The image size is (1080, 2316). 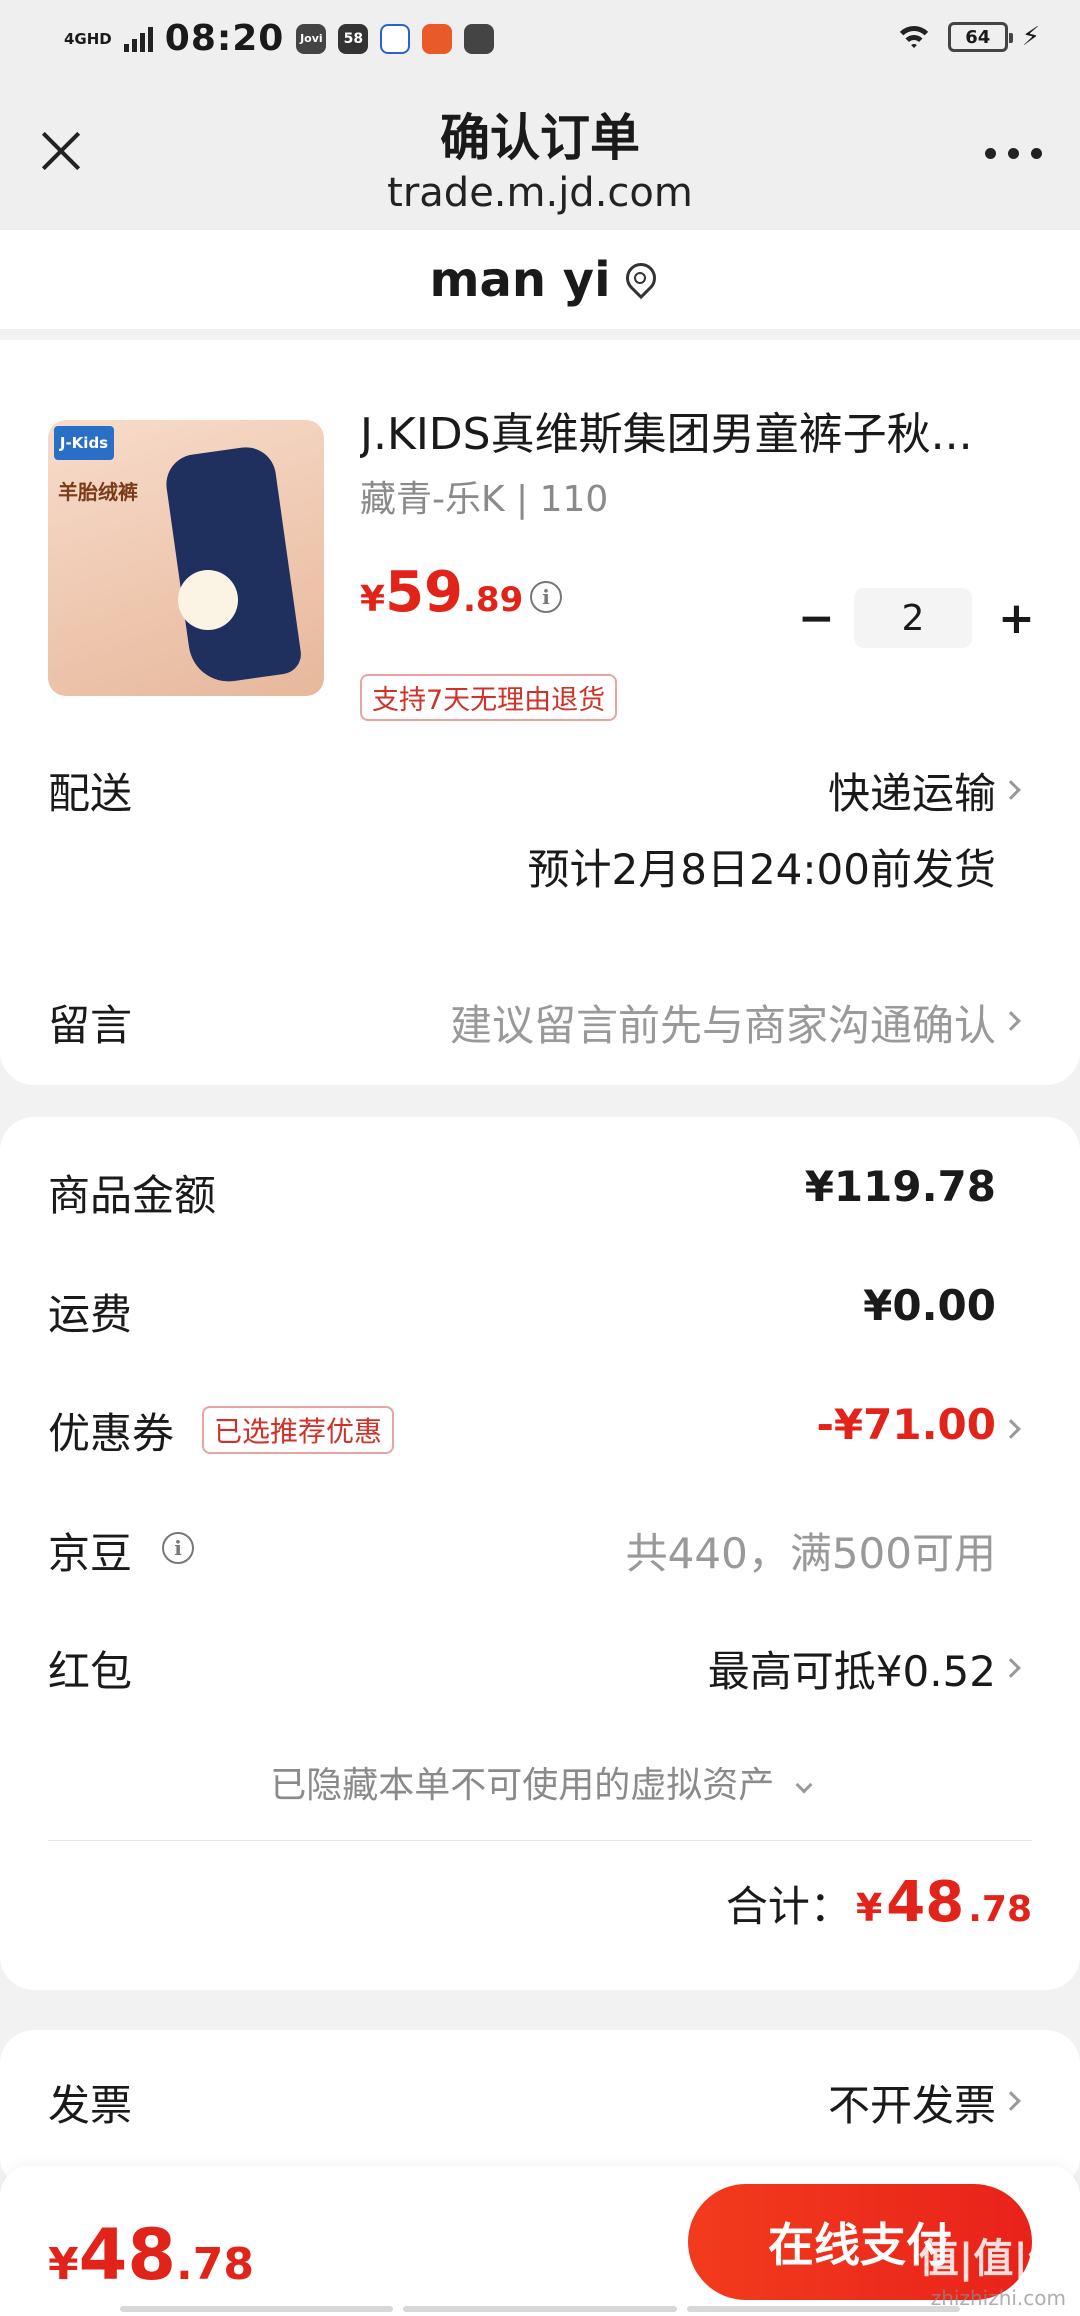 I want to click on return-policy-badge: 支持7天无理由退货, so click(x=489, y=697).